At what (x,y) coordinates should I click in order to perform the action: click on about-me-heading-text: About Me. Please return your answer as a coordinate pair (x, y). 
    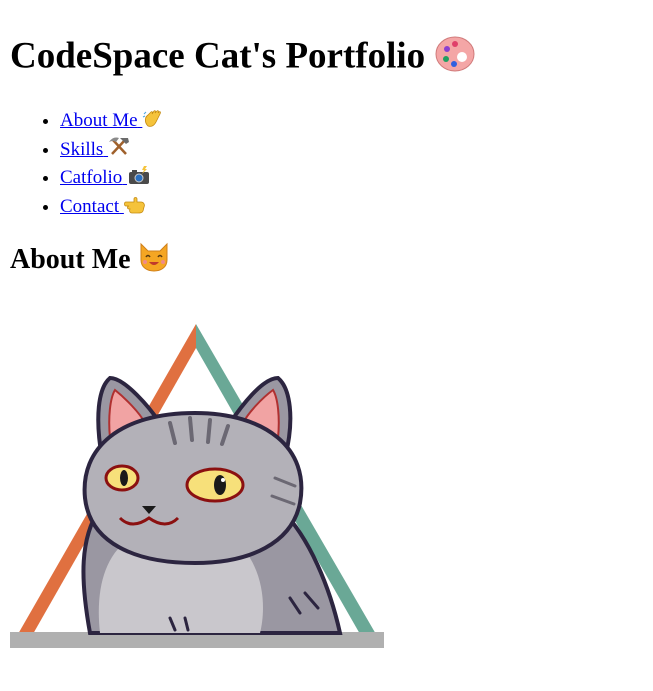
    Looking at the image, I should click on (70, 259).